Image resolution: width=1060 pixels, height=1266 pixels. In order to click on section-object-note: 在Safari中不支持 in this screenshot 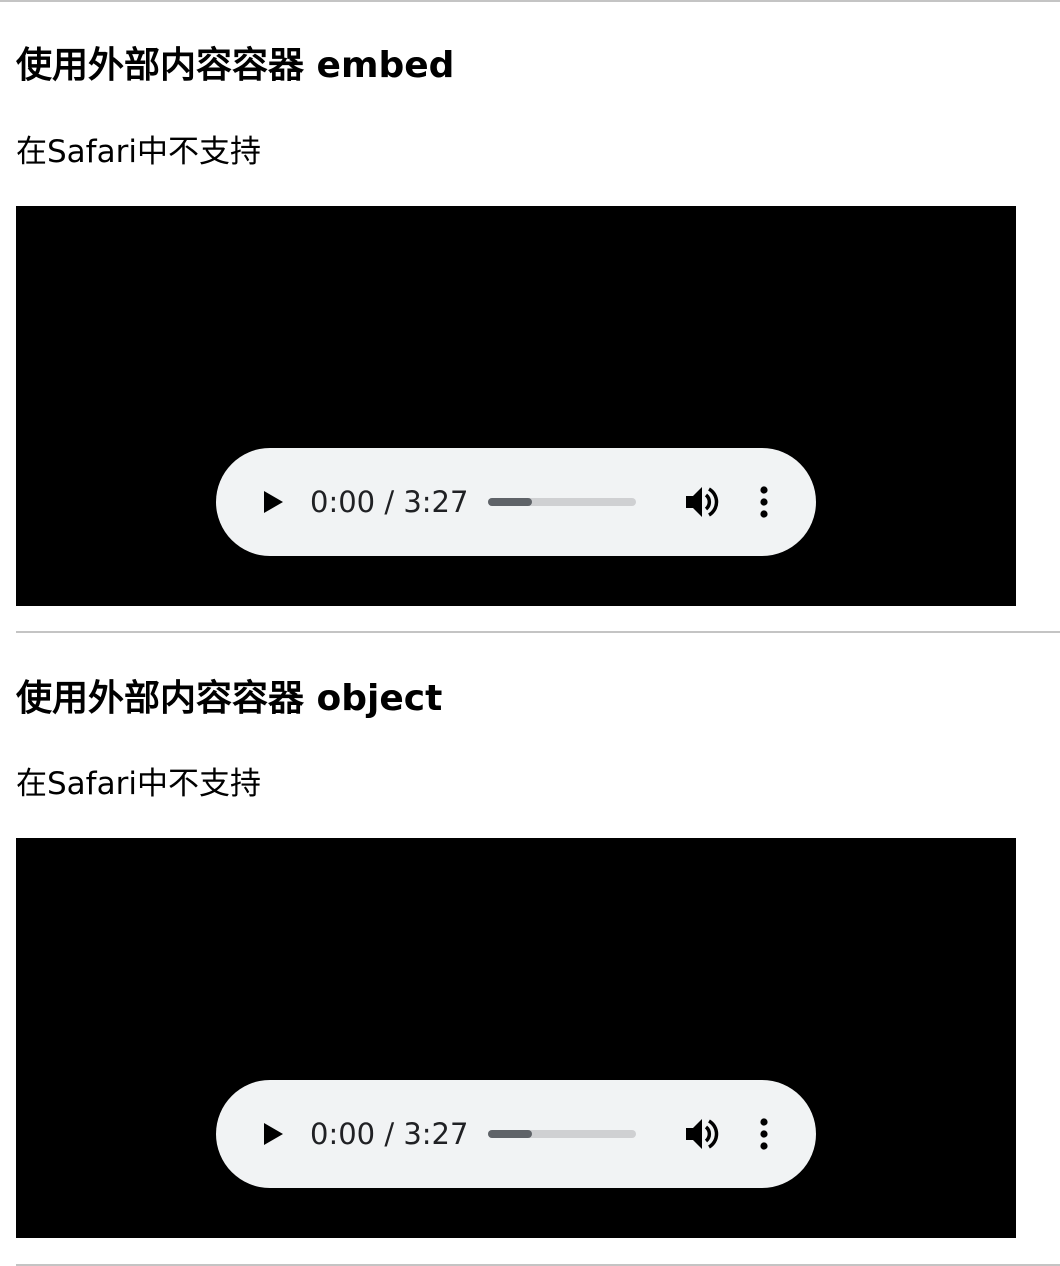, I will do `click(138, 784)`.